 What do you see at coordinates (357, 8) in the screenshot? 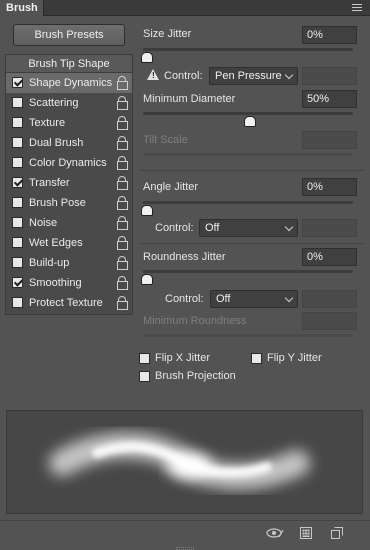
I see `panel-menu-icon` at bounding box center [357, 8].